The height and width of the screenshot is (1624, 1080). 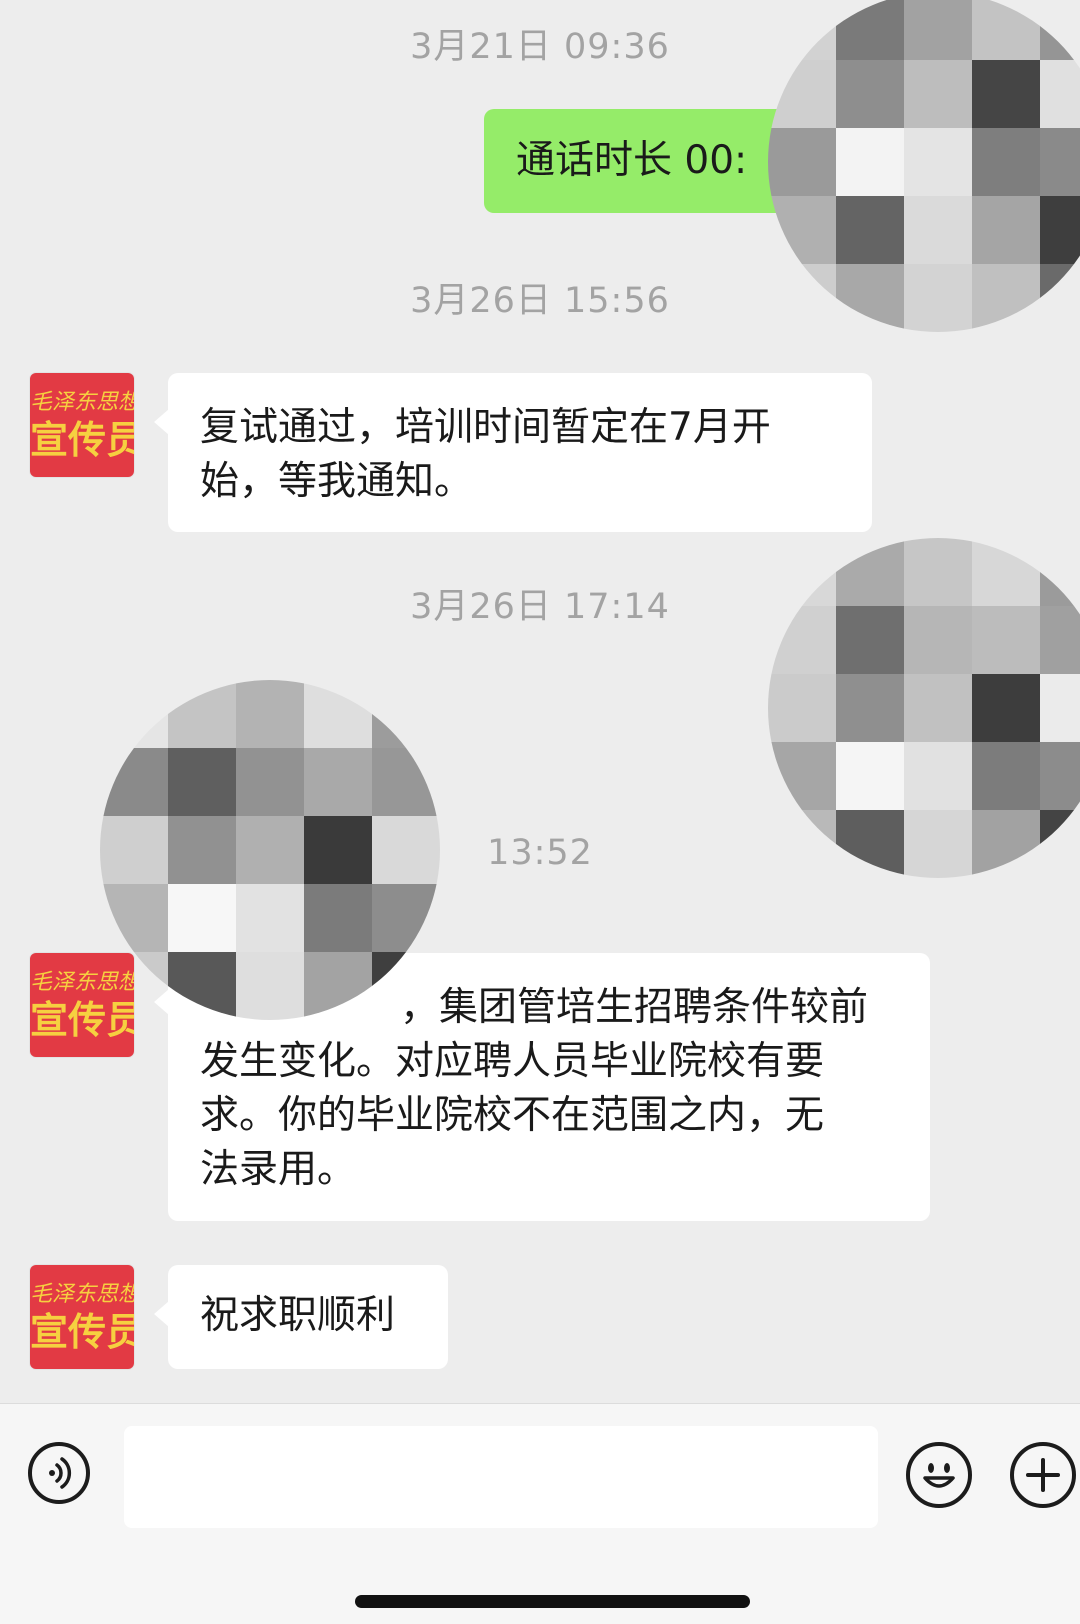 I want to click on voice-input-button, so click(x=59, y=1473).